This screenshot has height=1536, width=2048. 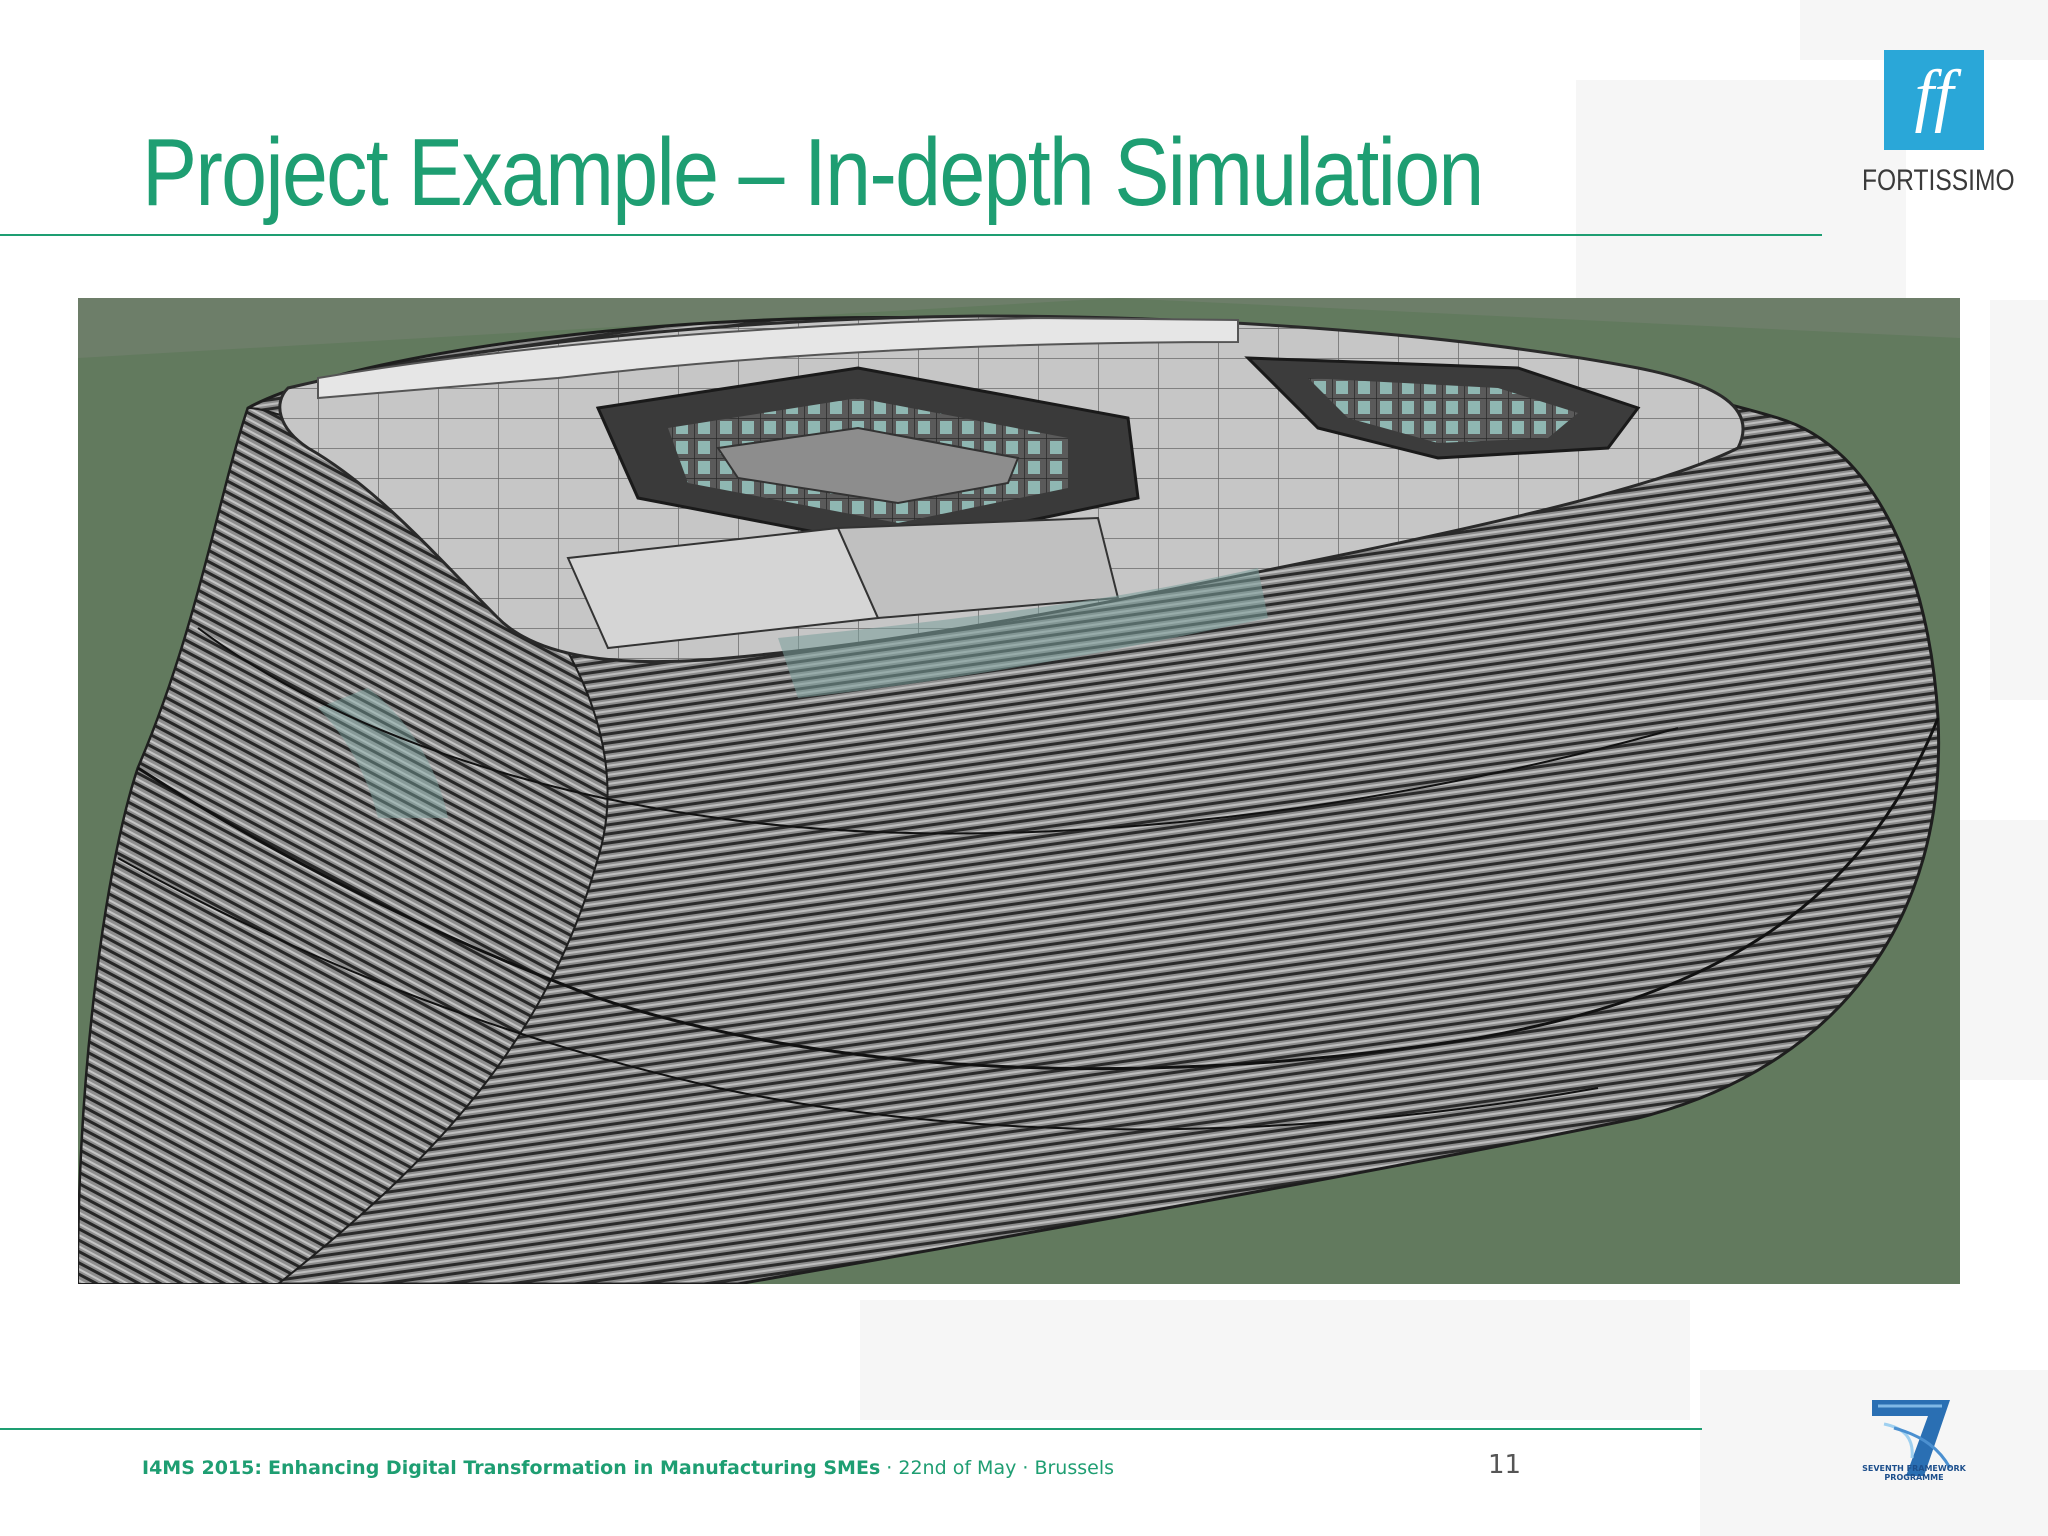 What do you see at coordinates (997, 1468) in the screenshot?
I see `footer-details: · 22nd of May · Brussels` at bounding box center [997, 1468].